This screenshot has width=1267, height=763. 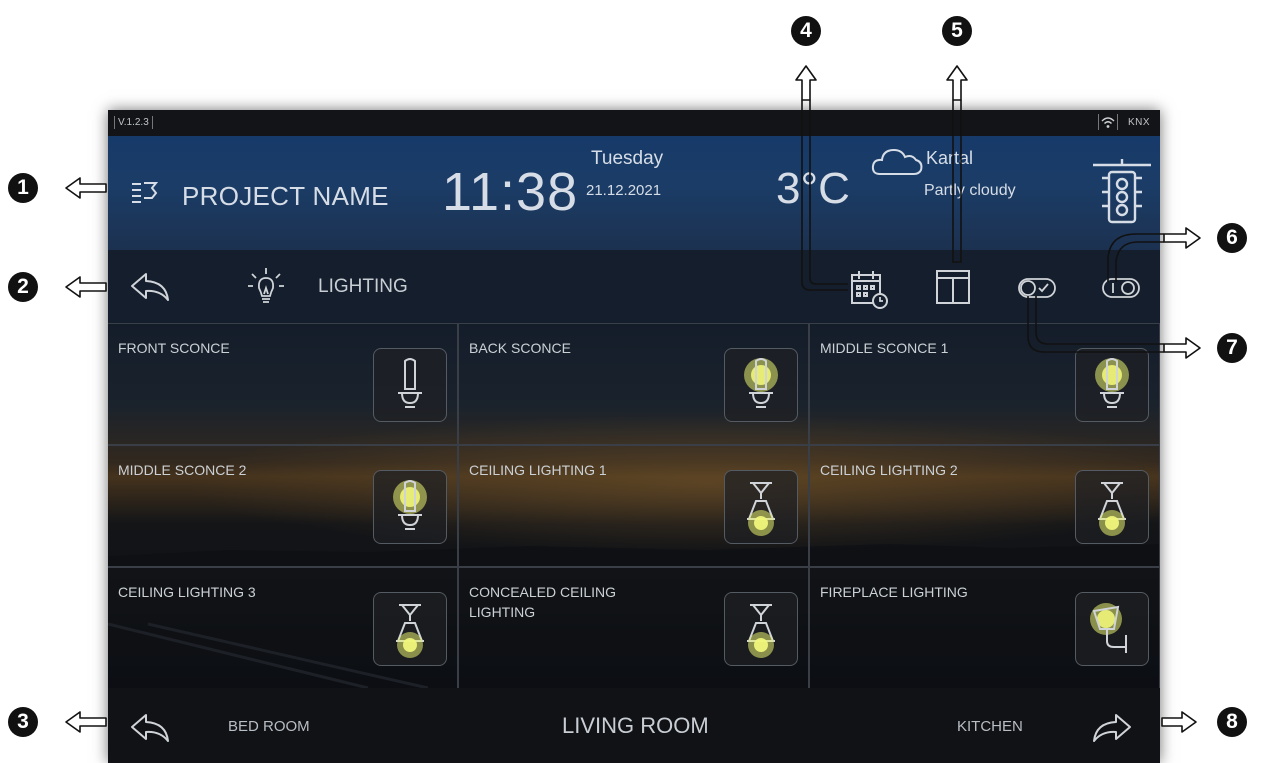 I want to click on callout-8: 8, so click(x=1232, y=722).